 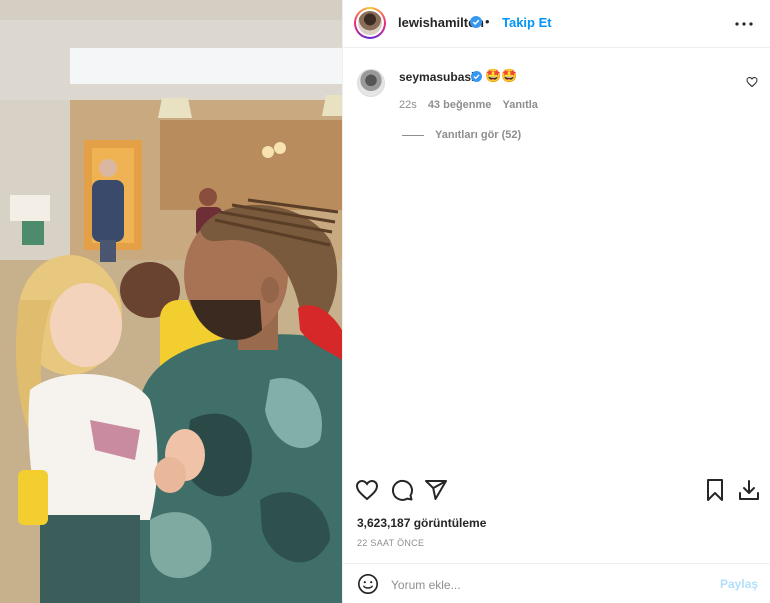 I want to click on comment-input, so click(x=551, y=585).